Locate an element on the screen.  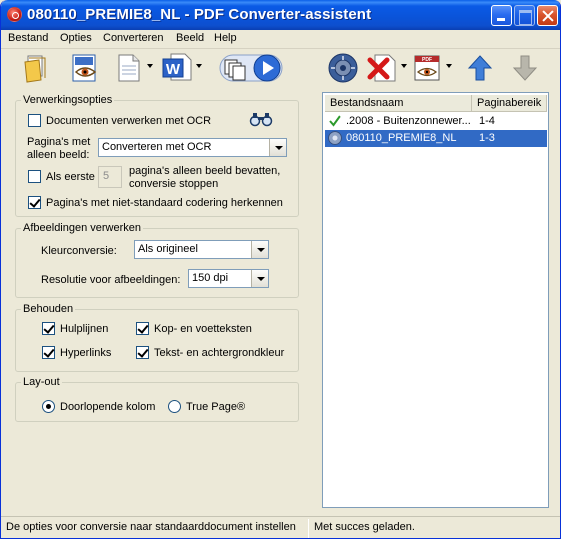
image-only-select: Converteren met OCR is located at coordinates (192, 147).